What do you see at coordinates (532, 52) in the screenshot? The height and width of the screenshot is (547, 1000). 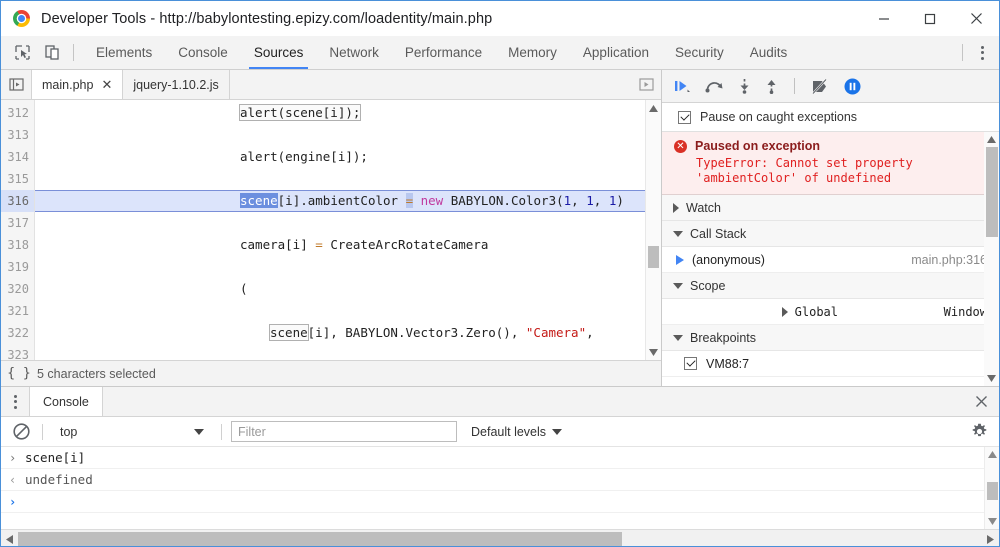 I see `tab-memory: Memory` at bounding box center [532, 52].